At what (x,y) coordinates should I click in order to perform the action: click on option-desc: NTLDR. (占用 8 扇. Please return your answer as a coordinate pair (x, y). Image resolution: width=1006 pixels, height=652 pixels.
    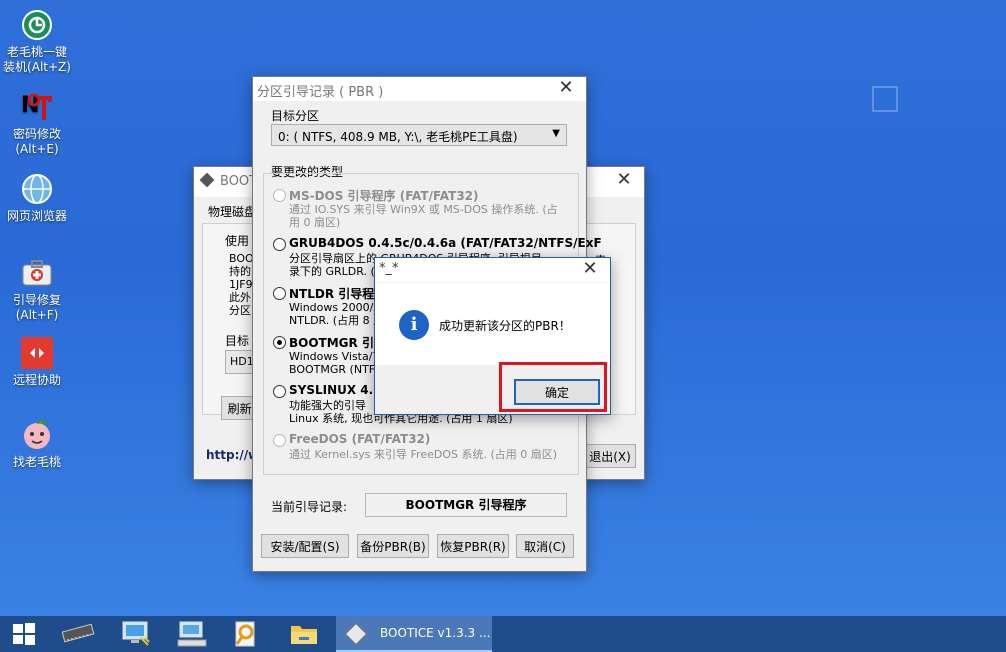
    Looking at the image, I should click on (337, 320).